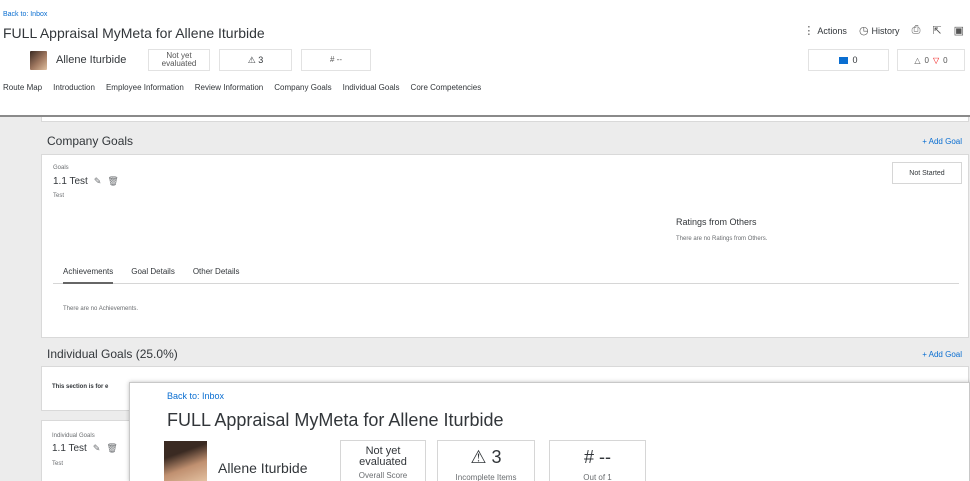  I want to click on export-icon: ⇱, so click(936, 30).